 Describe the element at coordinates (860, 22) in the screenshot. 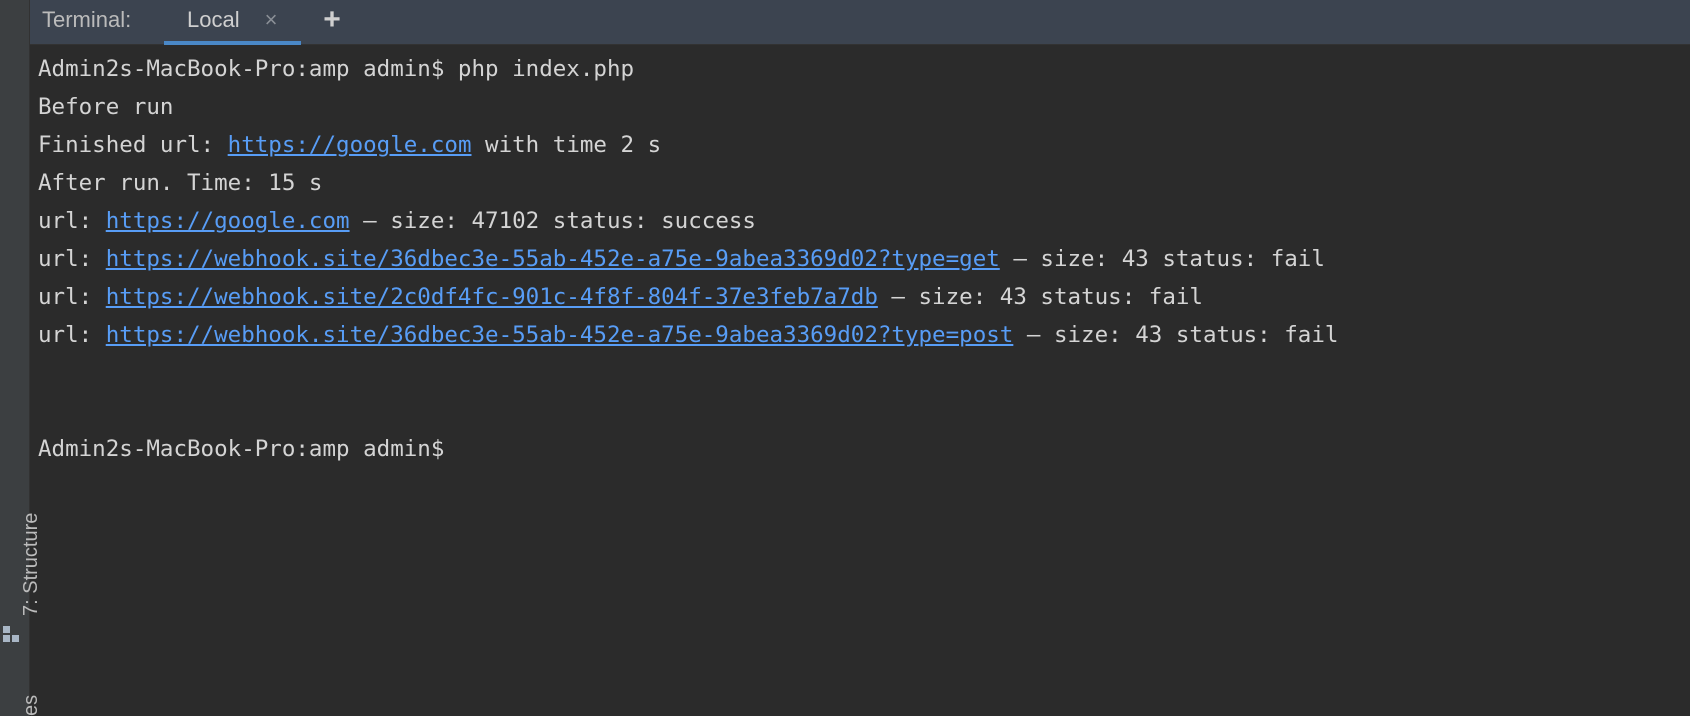

I see `terminal-tab-bar: Terminal: Local × +` at that location.